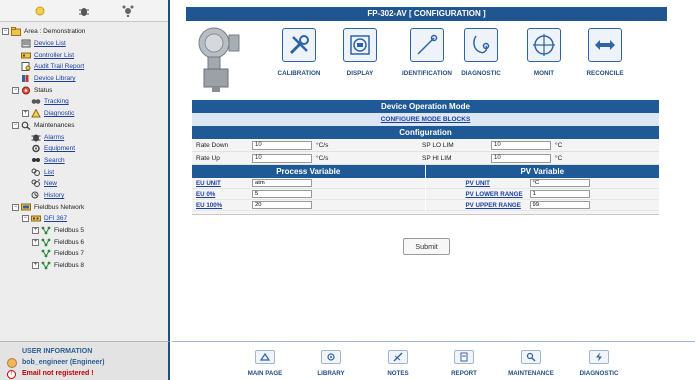 Image resolution: width=695 pixels, height=380 pixels. What do you see at coordinates (40, 11) in the screenshot?
I see `home-icon` at bounding box center [40, 11].